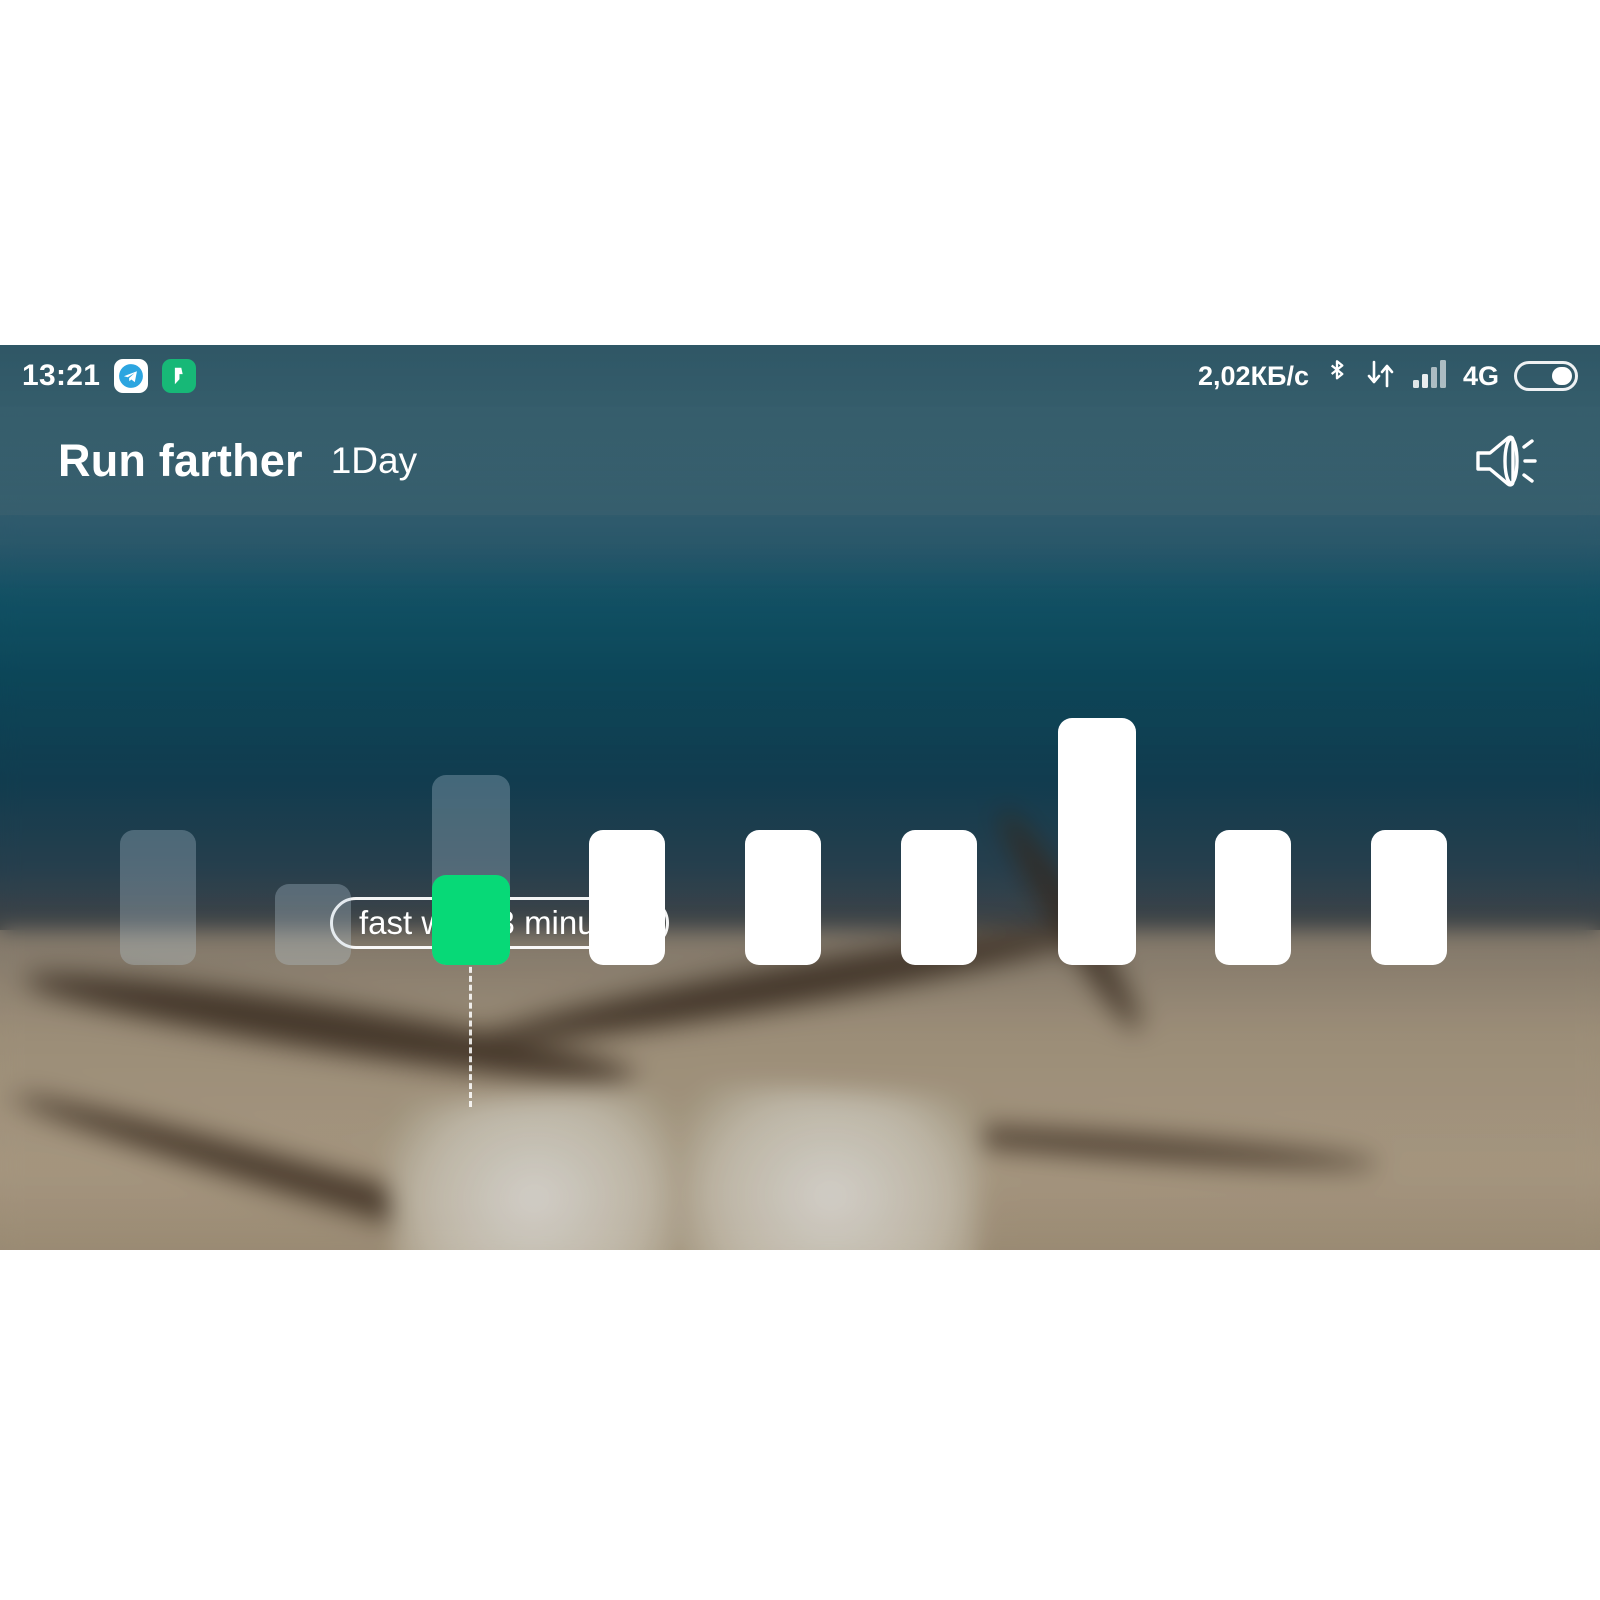 The height and width of the screenshot is (1600, 1600). Describe the element at coordinates (471, 920) in the screenshot. I see `chart-bar-fill` at that location.